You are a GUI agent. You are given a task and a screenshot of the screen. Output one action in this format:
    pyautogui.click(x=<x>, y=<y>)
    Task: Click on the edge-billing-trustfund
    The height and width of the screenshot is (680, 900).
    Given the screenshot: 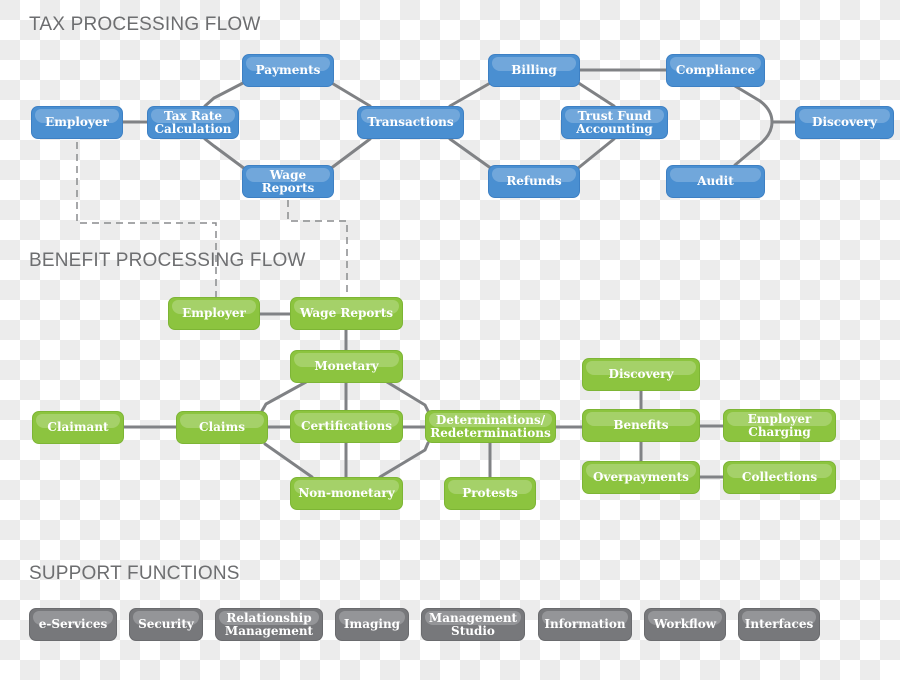 What is the action you would take?
    pyautogui.click(x=595, y=94)
    